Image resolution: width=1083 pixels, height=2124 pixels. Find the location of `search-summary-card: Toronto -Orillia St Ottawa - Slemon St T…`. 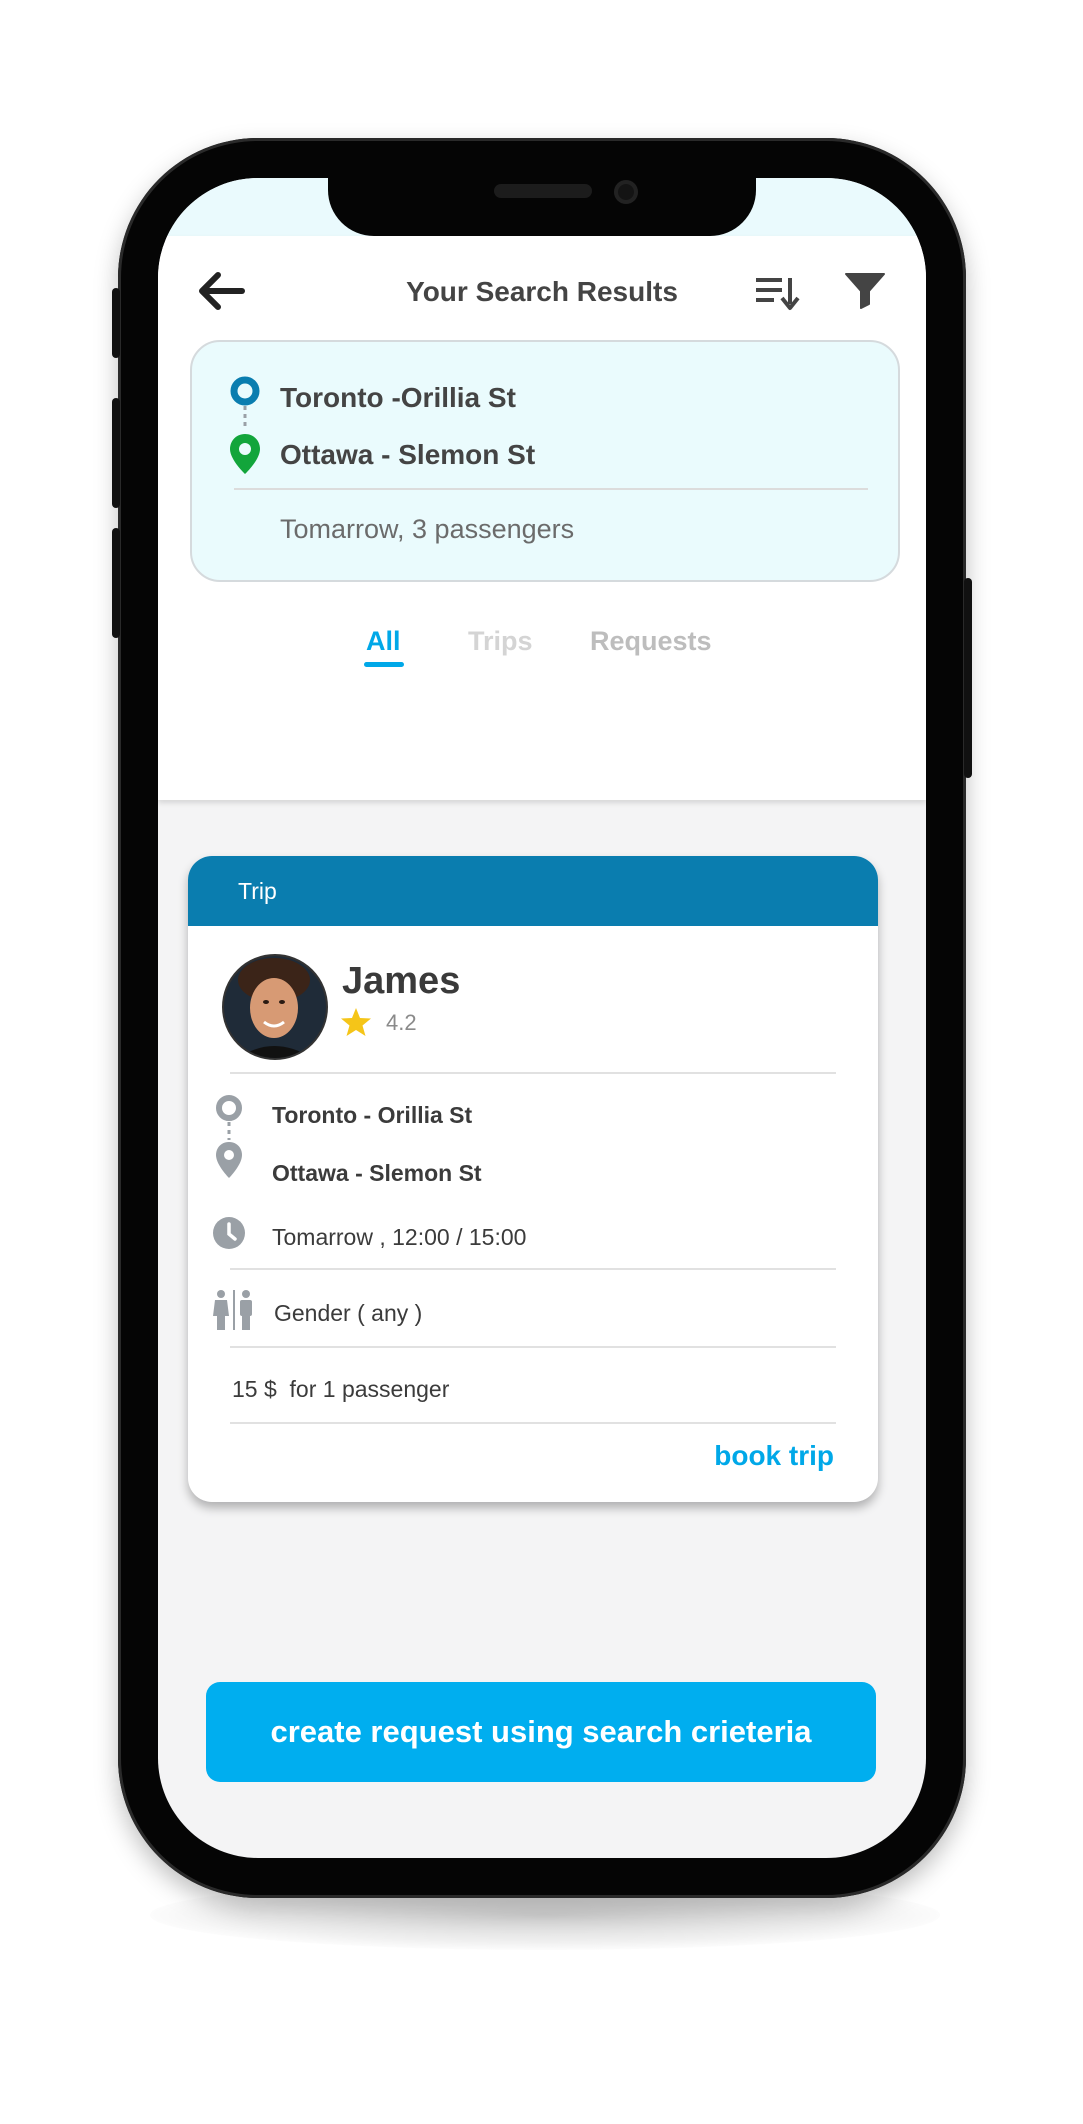

search-summary-card: Toronto -Orillia St Ottawa - Slemon St T… is located at coordinates (545, 461).